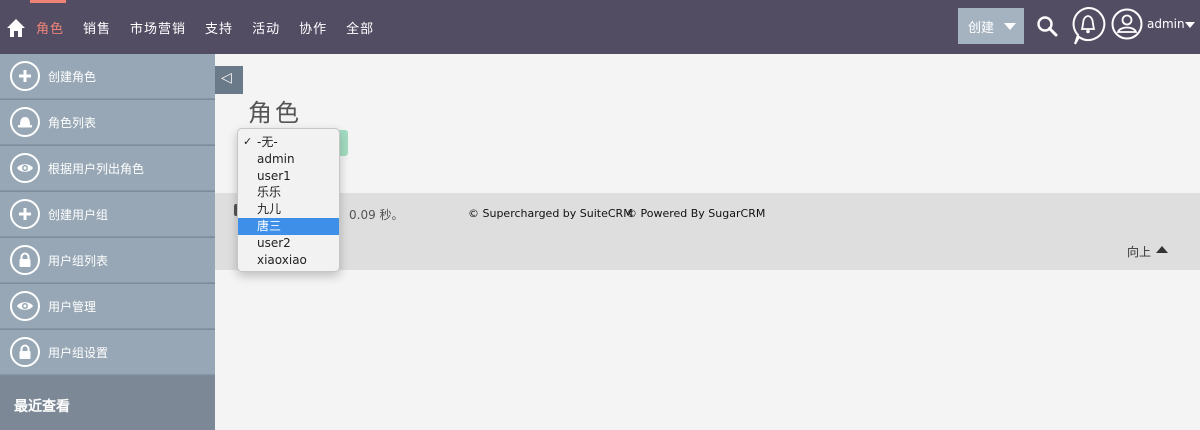 This screenshot has height=430, width=1200. Describe the element at coordinates (288, 192) in the screenshot. I see `dropdown-option: 乐乐` at that location.